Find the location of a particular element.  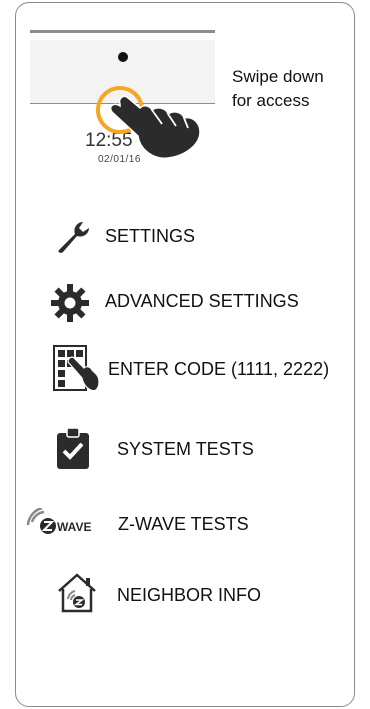

menu-item-zwave-tests: Z-WAVE TESTS is located at coordinates (183, 524).